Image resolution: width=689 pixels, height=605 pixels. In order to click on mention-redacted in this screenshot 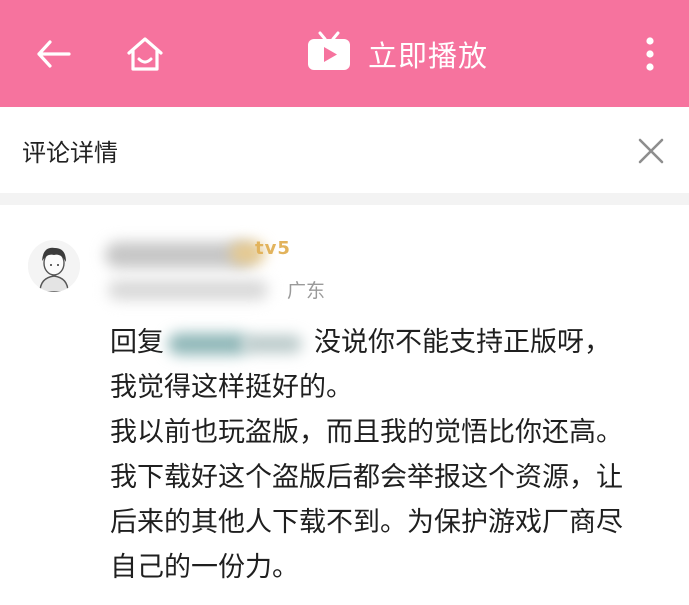, I will do `click(239, 344)`.